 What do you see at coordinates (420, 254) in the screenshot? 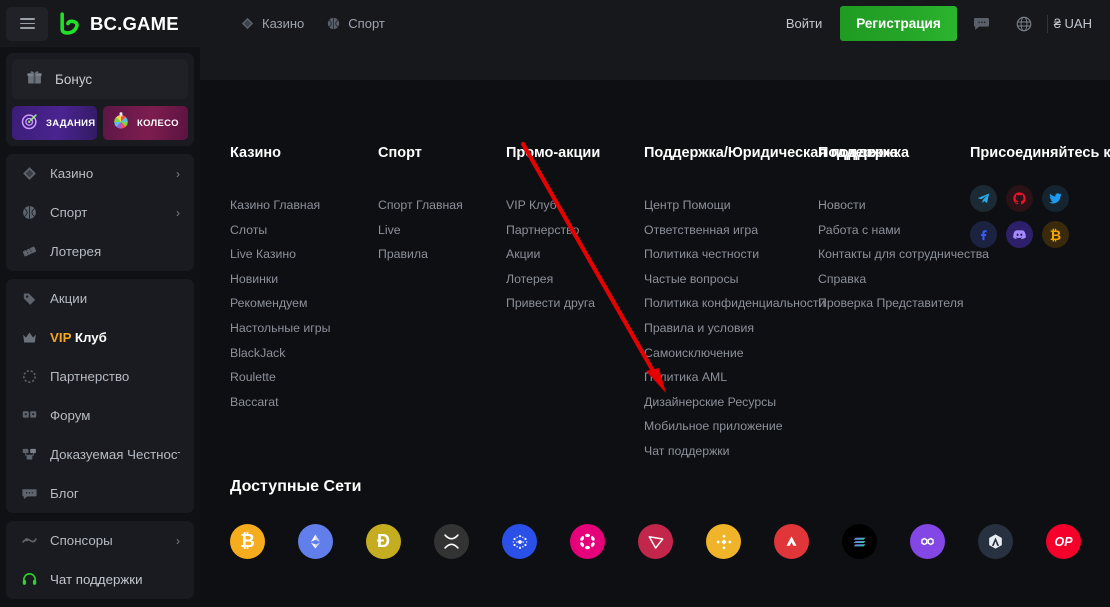
I see `footer-link: Правила` at bounding box center [420, 254].